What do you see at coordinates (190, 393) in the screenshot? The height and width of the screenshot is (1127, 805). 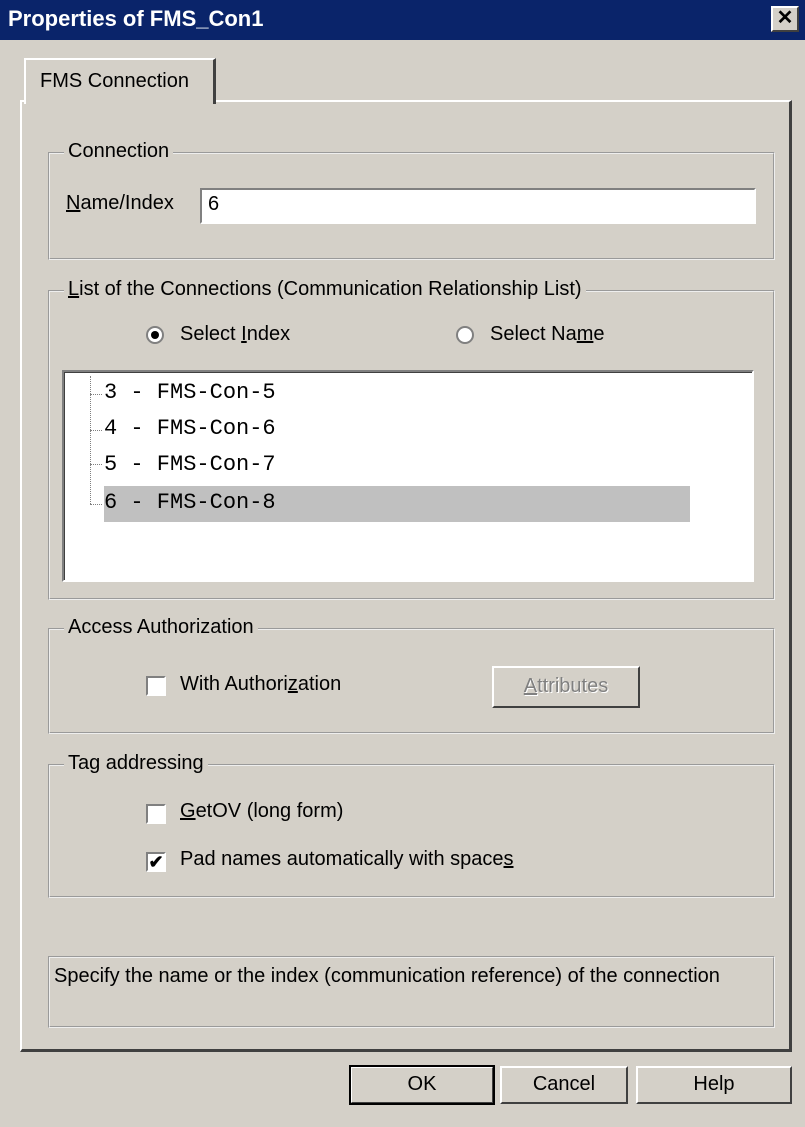 I see `list-item: 3 - FMS-Con-5` at bounding box center [190, 393].